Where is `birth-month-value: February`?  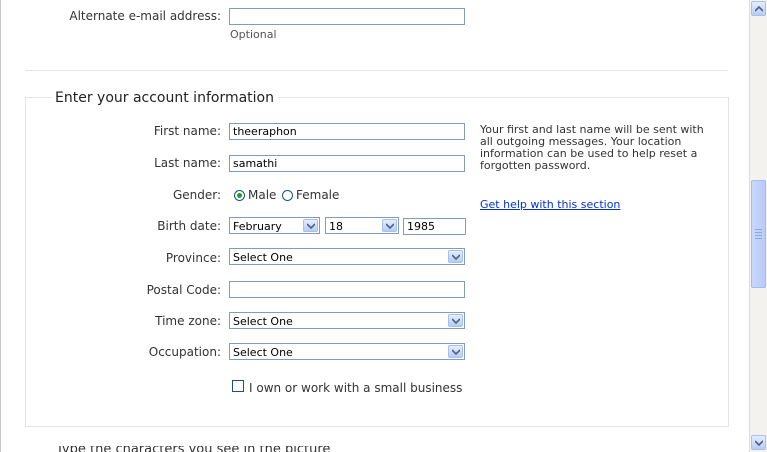 birth-month-value: February is located at coordinates (257, 226).